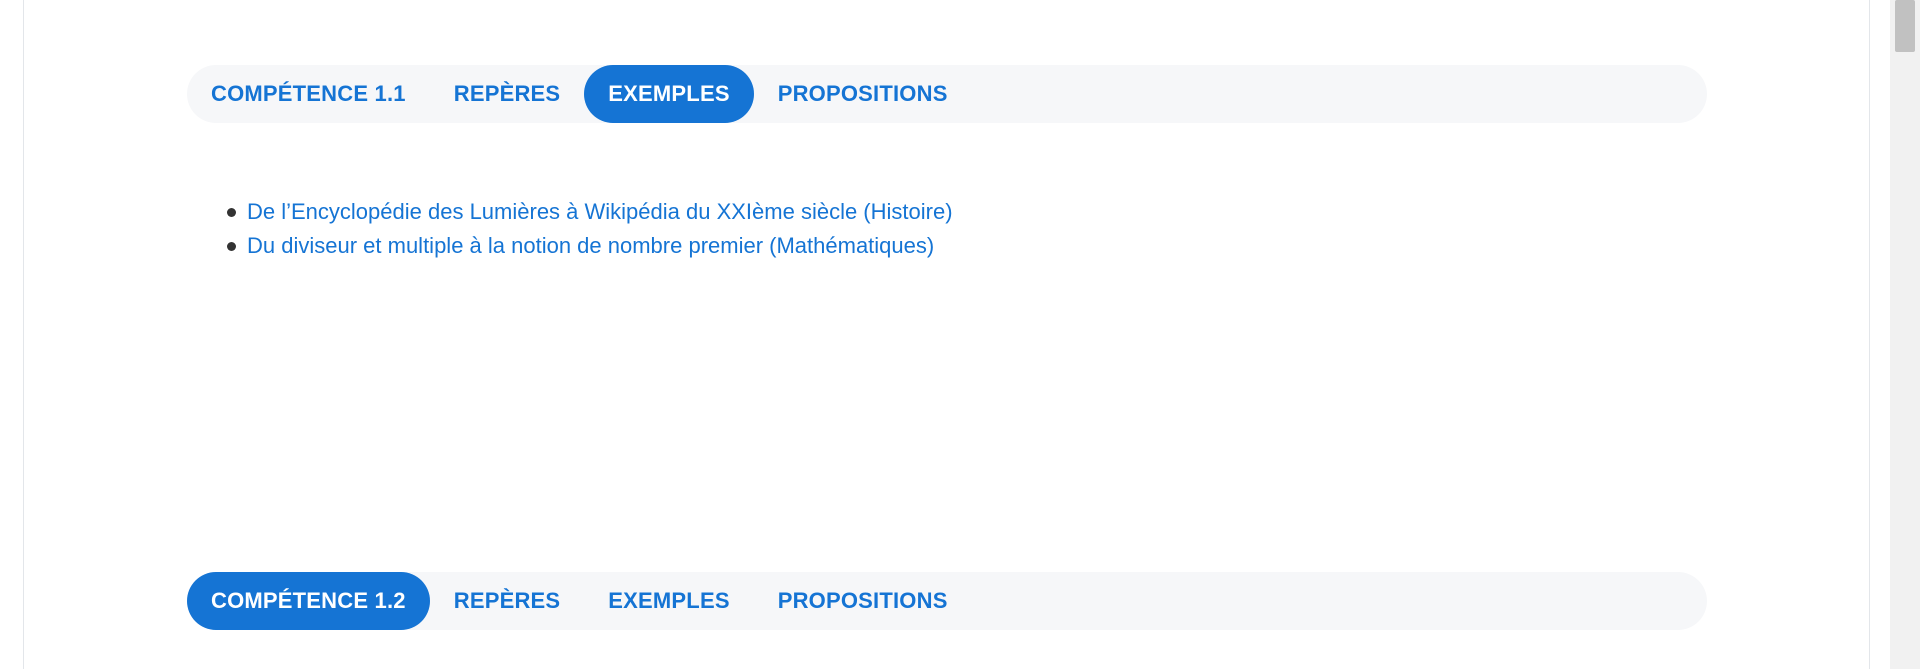  Describe the element at coordinates (1905, 26) in the screenshot. I see `scrollbar-thumb` at that location.